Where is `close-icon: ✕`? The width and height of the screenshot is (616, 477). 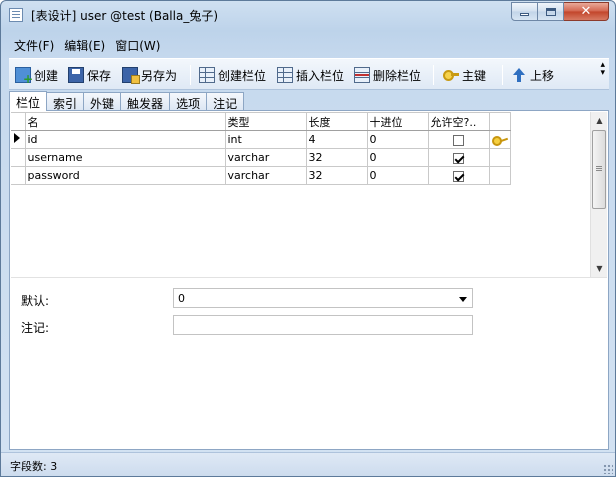 close-icon: ✕ is located at coordinates (586, 11).